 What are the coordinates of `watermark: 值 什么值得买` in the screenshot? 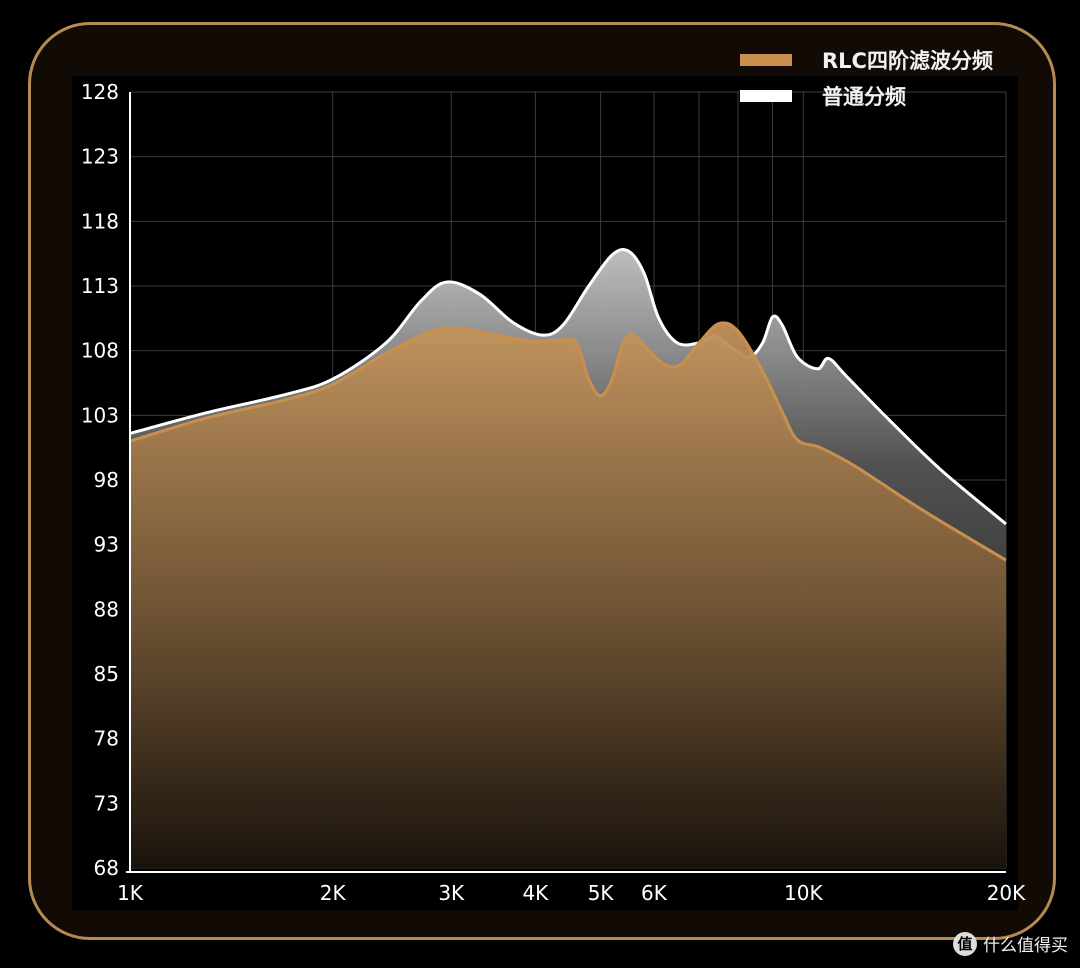 It's located at (1010, 943).